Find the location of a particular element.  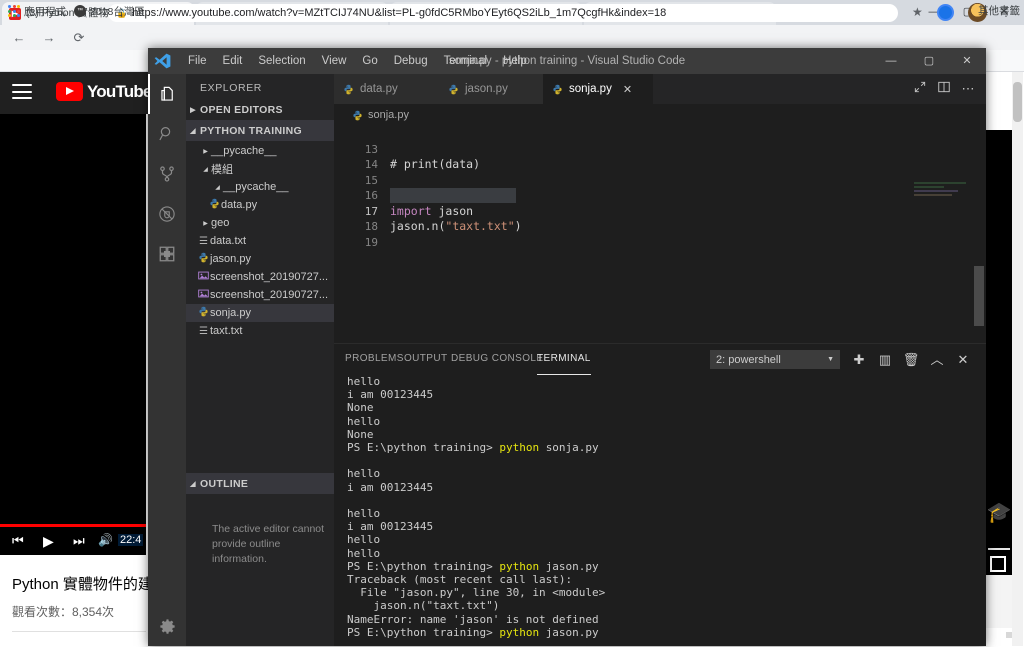

layout-icon is located at coordinates (944, 89).